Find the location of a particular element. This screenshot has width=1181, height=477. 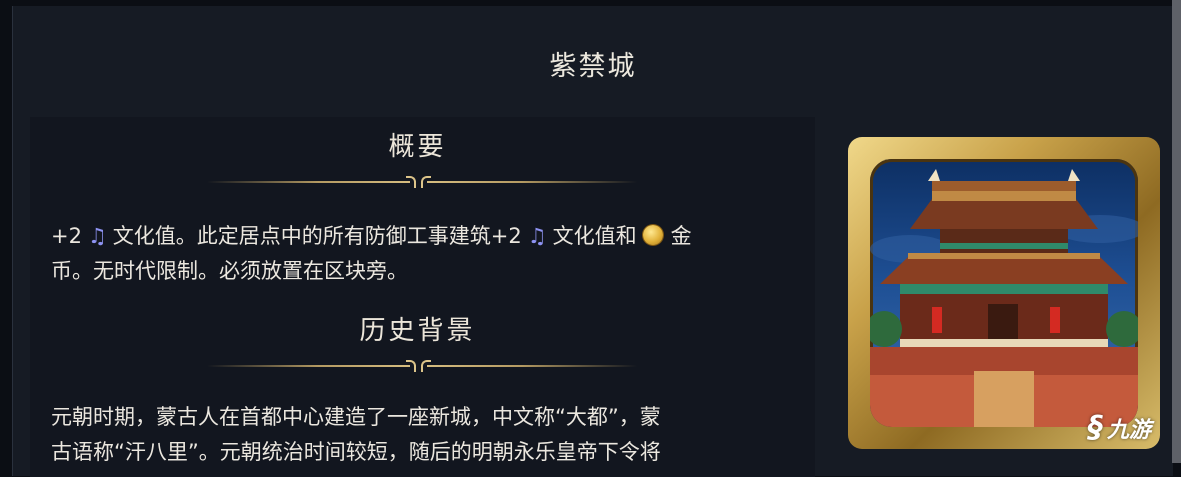

history-heading: 历史背景 is located at coordinates (417, 331).